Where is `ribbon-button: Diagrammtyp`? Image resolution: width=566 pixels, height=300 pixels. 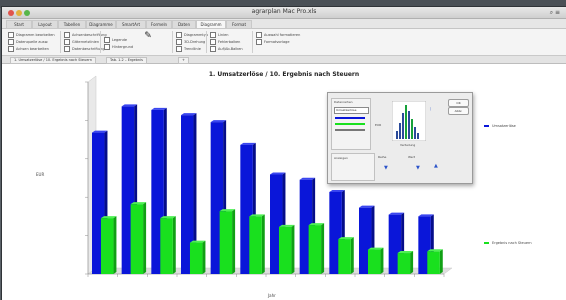
ribbon-button: Diagrammtyp is located at coordinates (192, 35).